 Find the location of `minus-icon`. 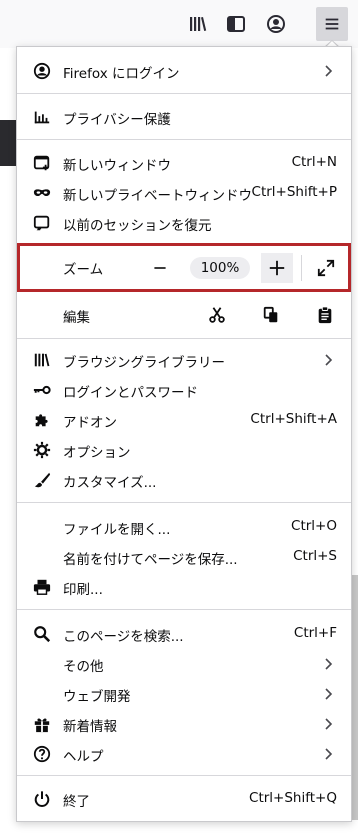

minus-icon is located at coordinates (160, 268).